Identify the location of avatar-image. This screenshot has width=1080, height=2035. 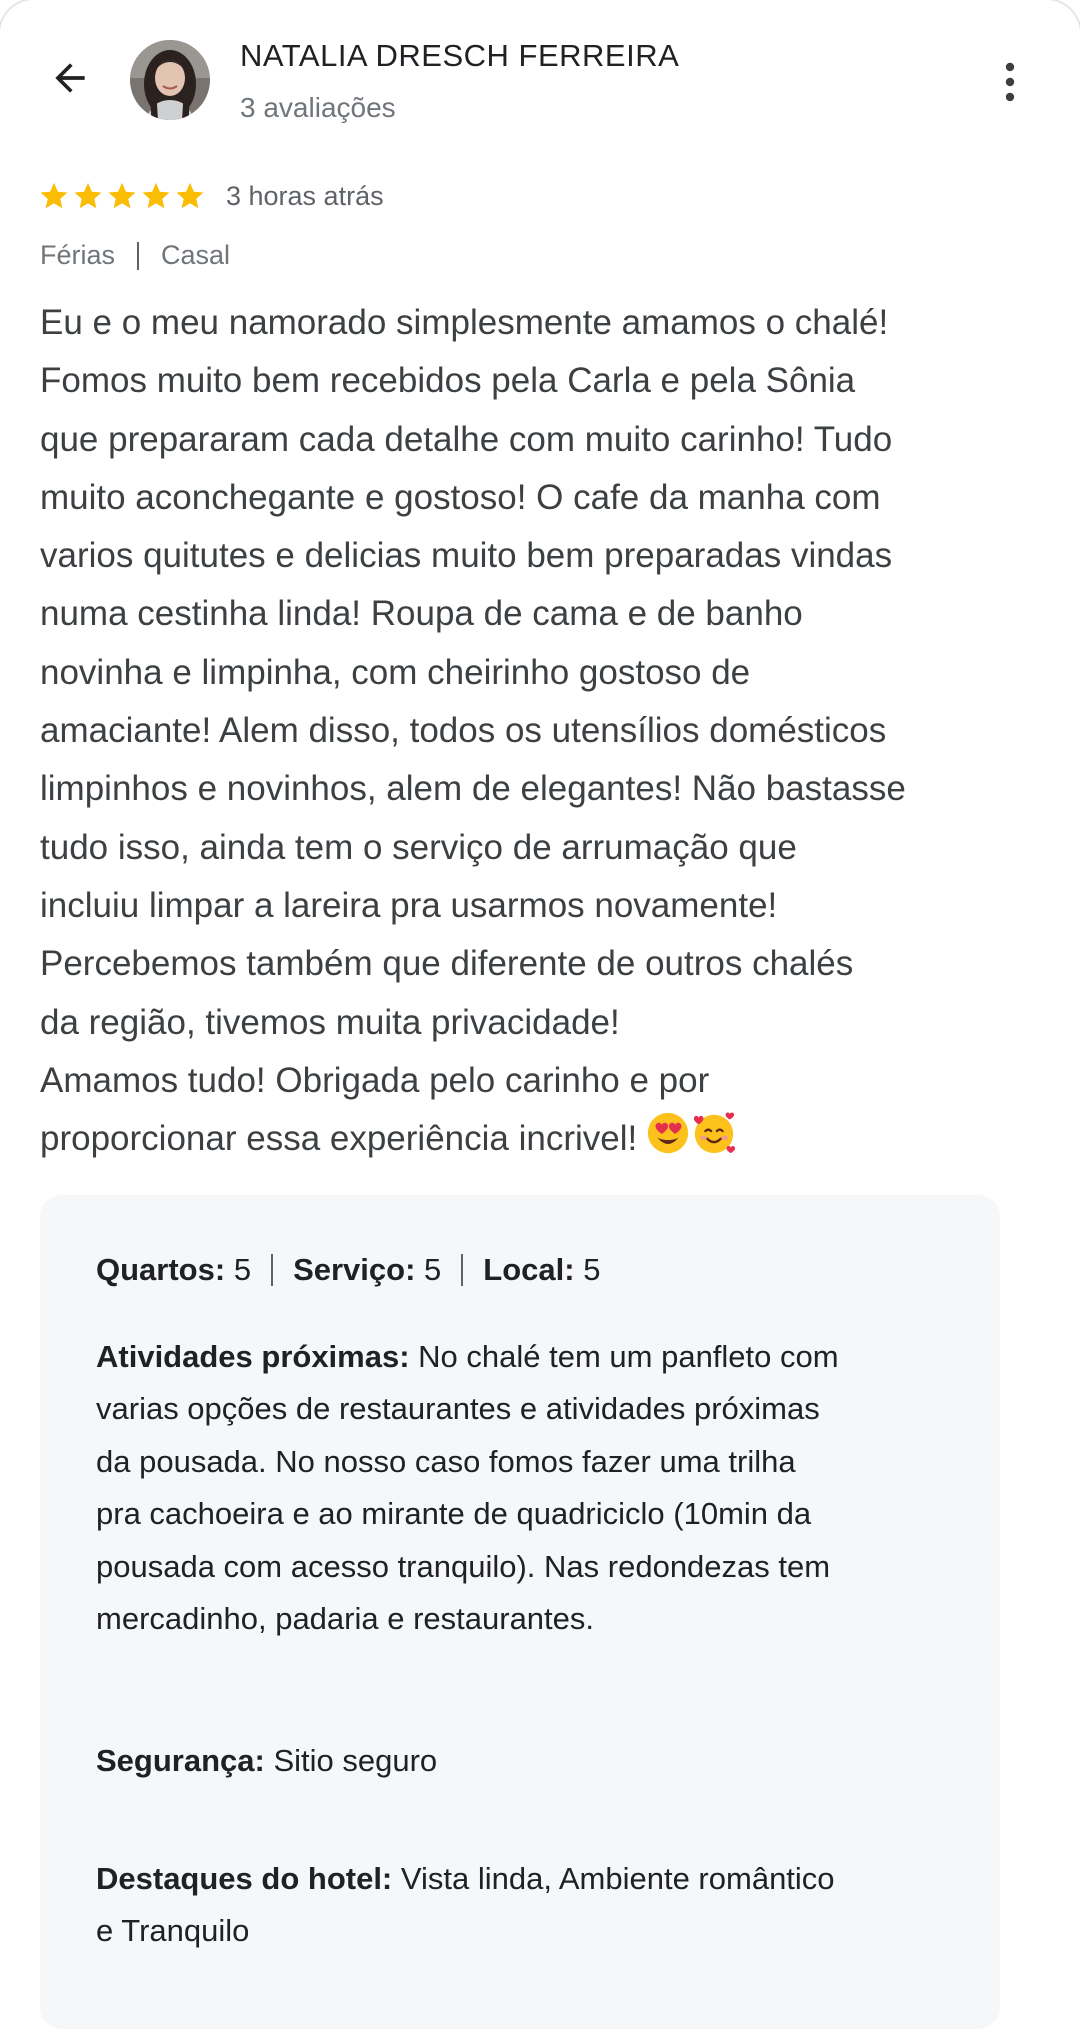
(170, 80).